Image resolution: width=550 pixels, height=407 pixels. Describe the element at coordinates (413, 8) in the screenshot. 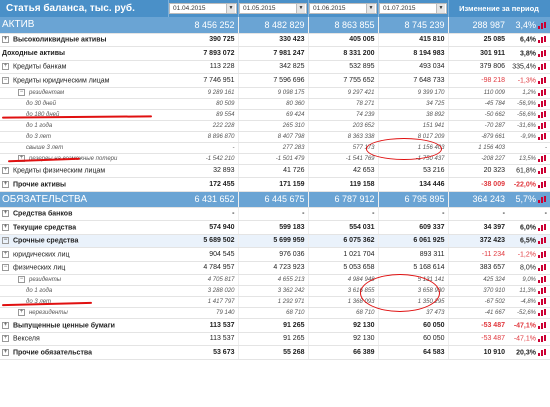

I see `date-select-4: 01.07.2015 ▼` at that location.